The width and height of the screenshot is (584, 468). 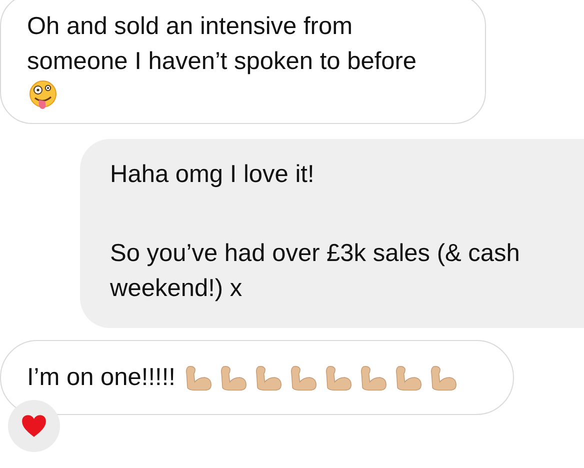 What do you see at coordinates (315, 271) in the screenshot?
I see `message-text: So you’ve had over £3k sales (& cash weekend!) x` at bounding box center [315, 271].